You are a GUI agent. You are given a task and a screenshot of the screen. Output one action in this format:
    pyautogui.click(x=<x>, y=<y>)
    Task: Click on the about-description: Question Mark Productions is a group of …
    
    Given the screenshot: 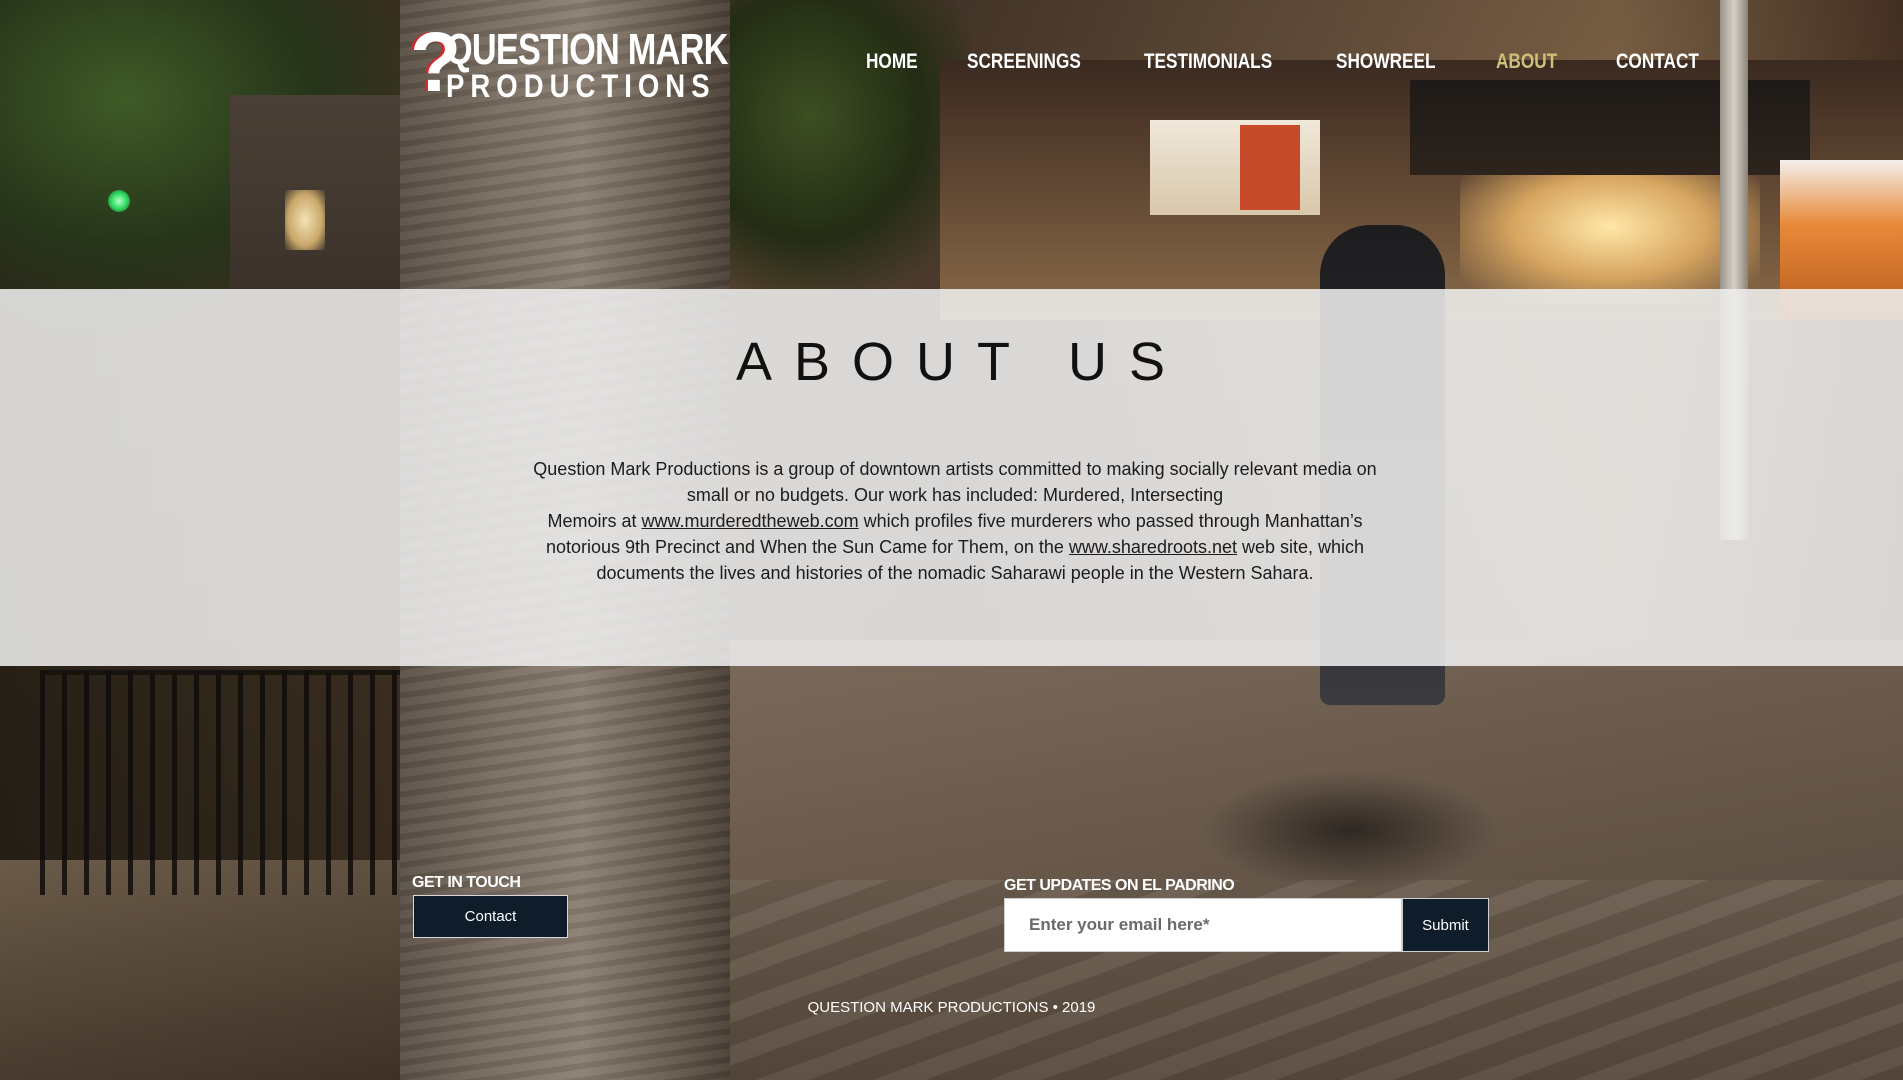 What is the action you would take?
    pyautogui.click(x=955, y=521)
    